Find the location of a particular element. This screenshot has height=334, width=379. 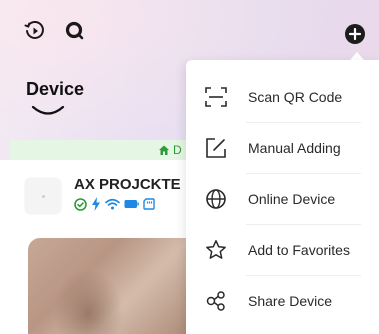

globe-icon is located at coordinates (216, 199).